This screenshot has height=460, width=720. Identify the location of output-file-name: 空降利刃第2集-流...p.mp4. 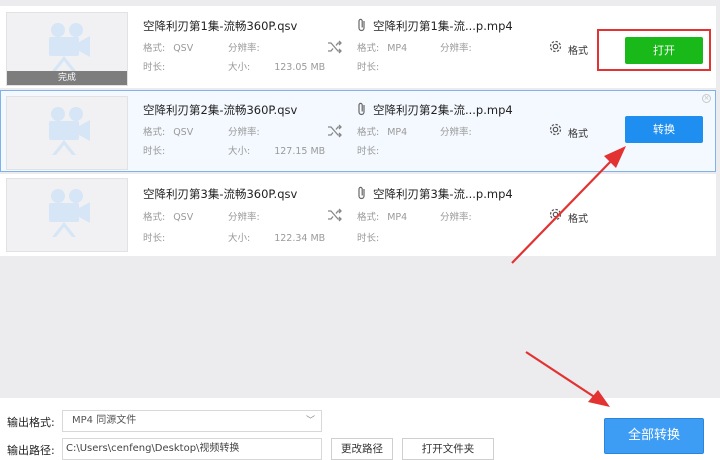
(443, 110).